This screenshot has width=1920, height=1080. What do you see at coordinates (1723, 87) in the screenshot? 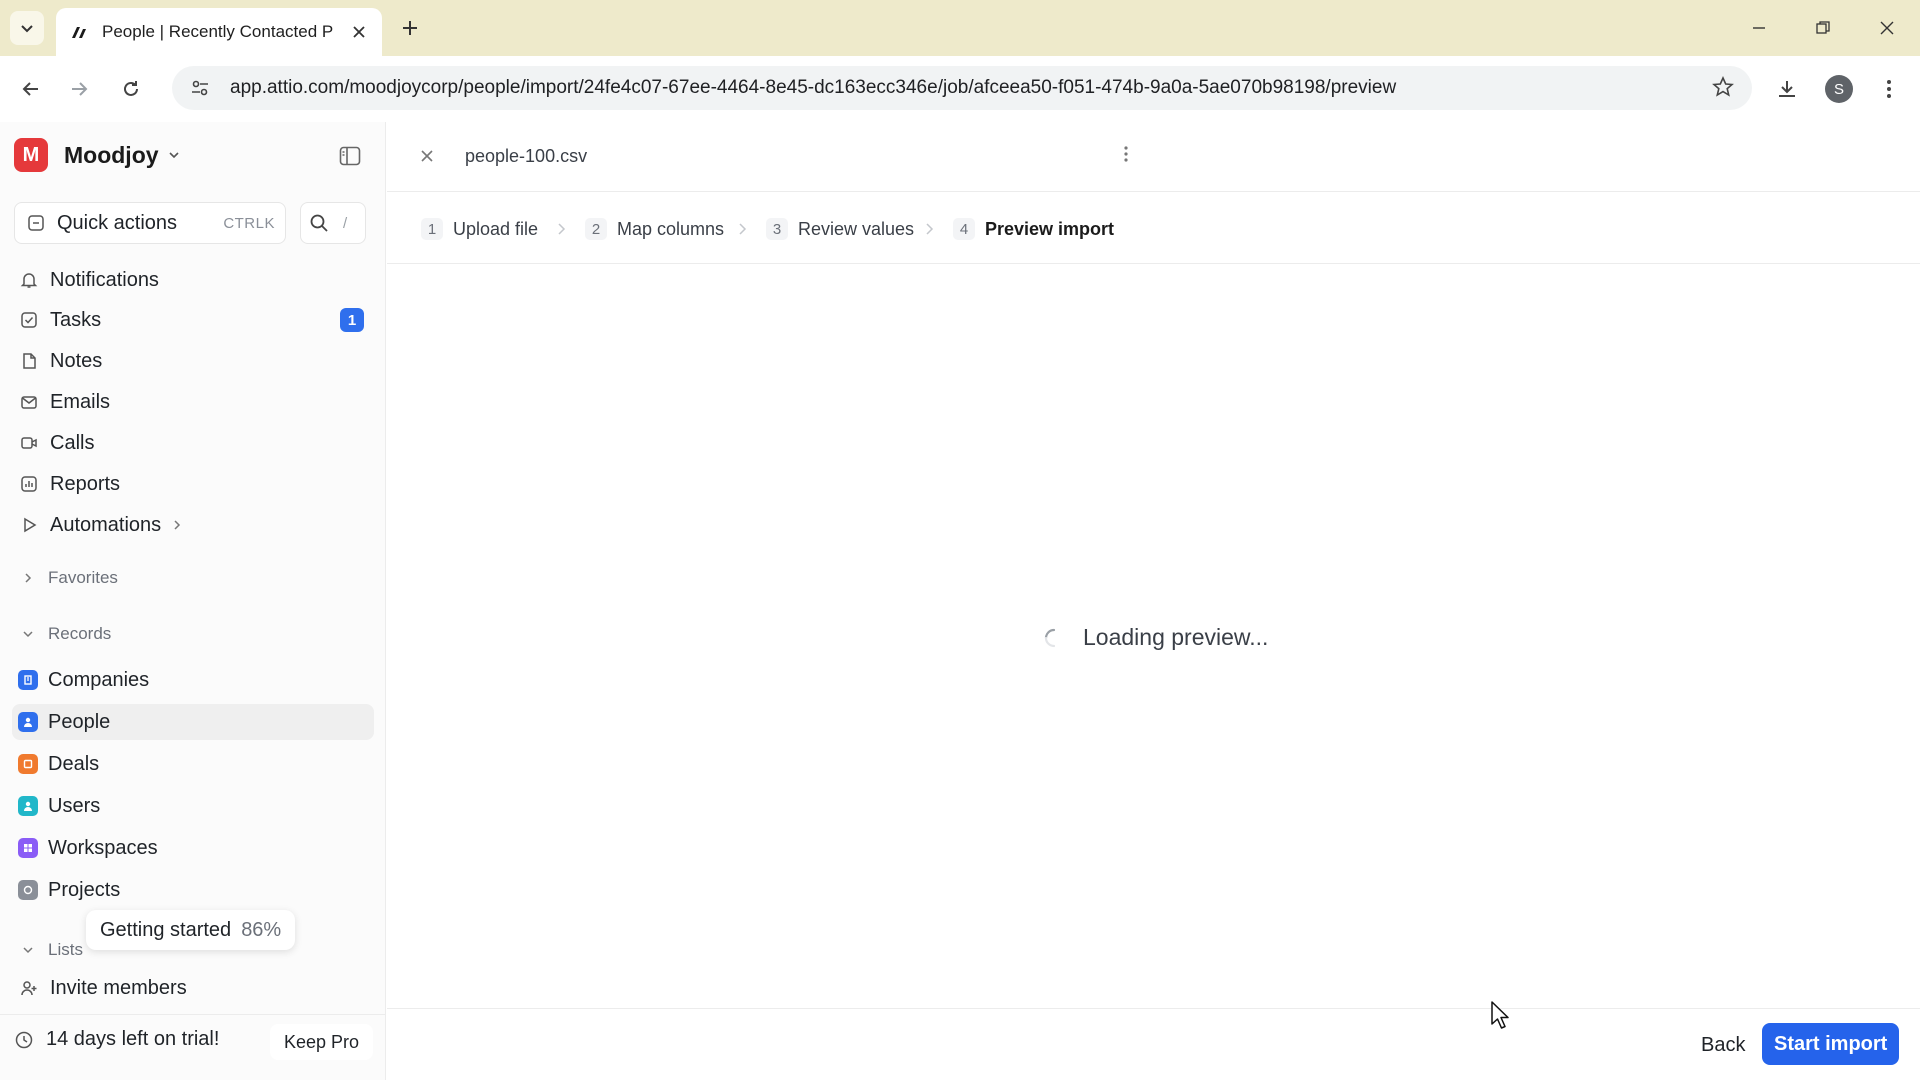
I see `bookmark-star-icon` at bounding box center [1723, 87].